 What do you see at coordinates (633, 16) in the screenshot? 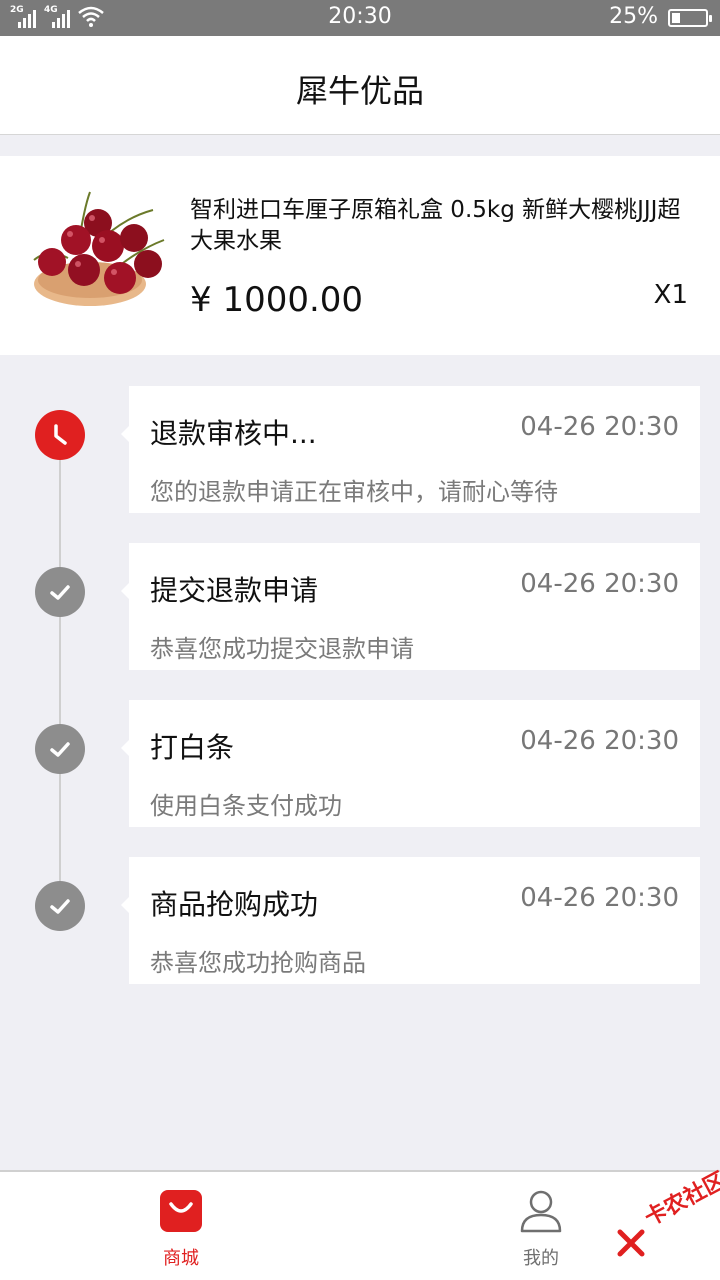
I see `battery-percentage: 25%` at bounding box center [633, 16].